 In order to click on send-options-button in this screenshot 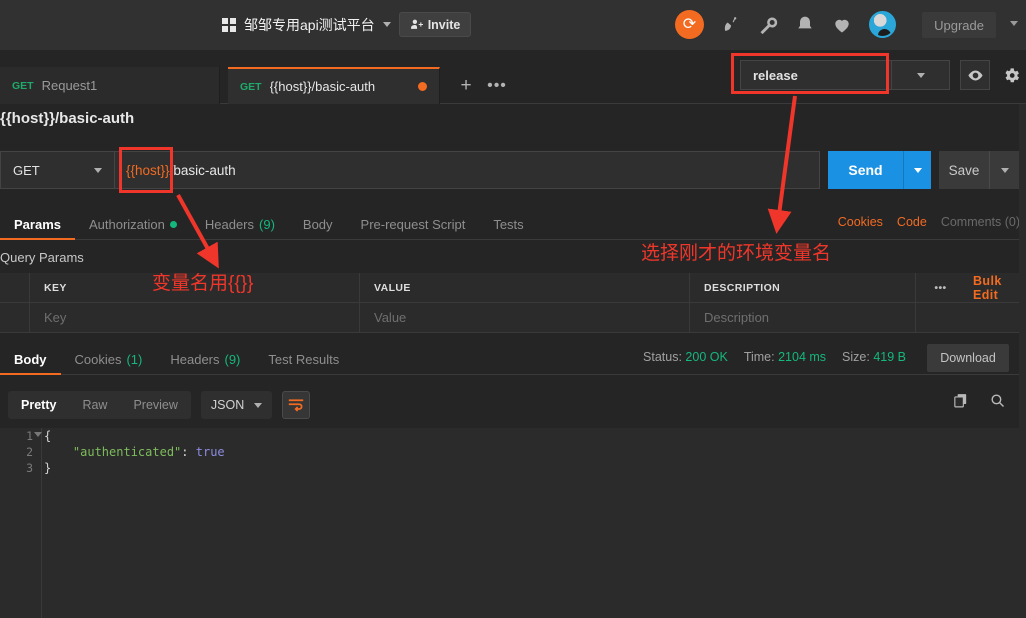, I will do `click(917, 170)`.